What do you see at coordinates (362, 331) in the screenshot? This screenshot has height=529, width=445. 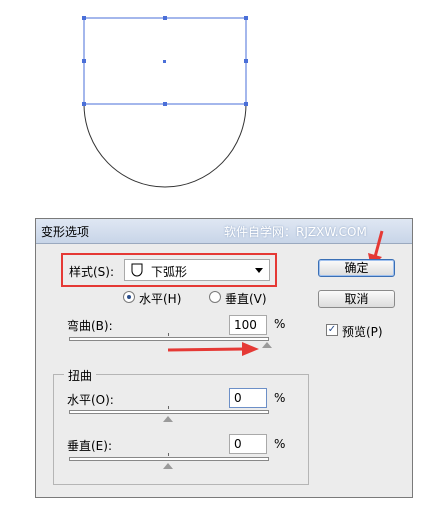 I see `preview-label: 预览(P)` at bounding box center [362, 331].